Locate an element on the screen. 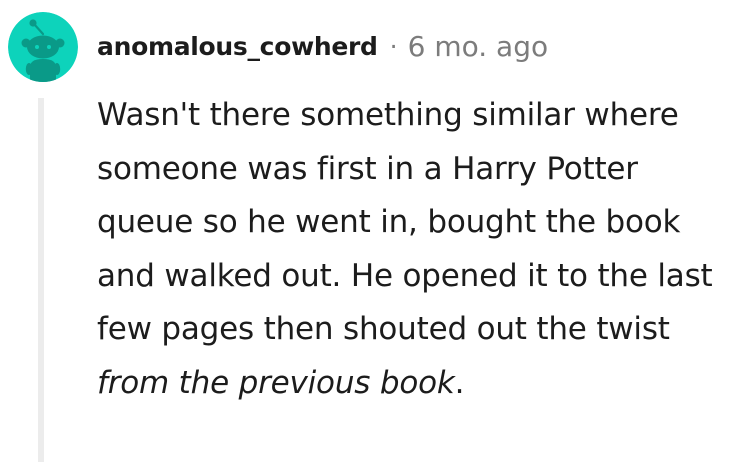 The image size is (731, 462). comment-body-emphasis: from the previous book is located at coordinates (276, 382).